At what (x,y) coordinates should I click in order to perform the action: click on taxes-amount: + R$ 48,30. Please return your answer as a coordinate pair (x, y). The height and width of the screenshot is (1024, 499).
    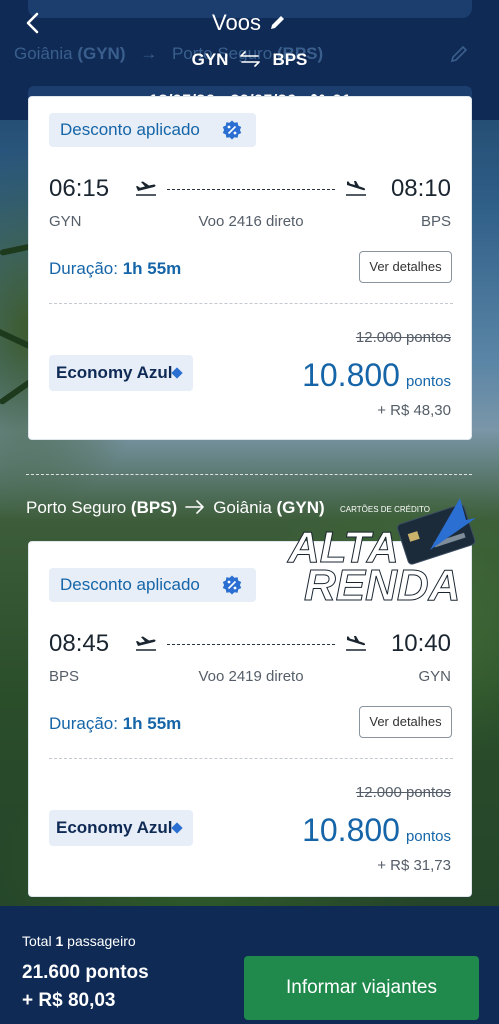
    Looking at the image, I should click on (414, 410).